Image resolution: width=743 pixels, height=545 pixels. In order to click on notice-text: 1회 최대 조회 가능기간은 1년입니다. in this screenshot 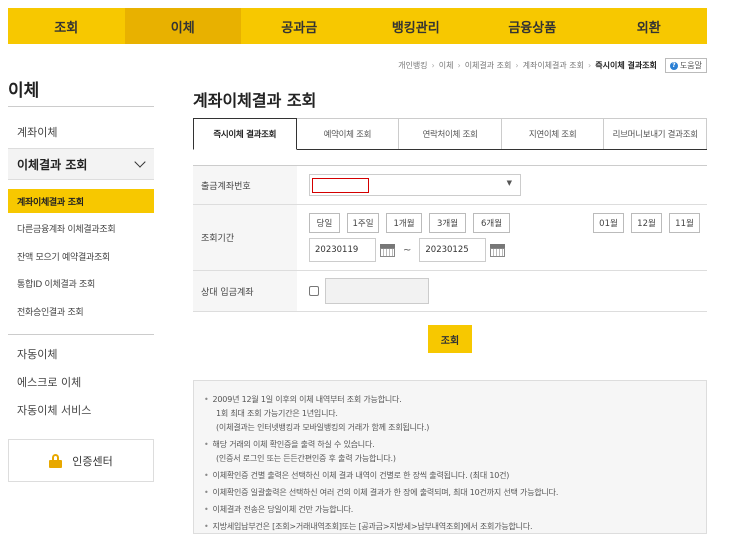, I will do `click(277, 413)`.